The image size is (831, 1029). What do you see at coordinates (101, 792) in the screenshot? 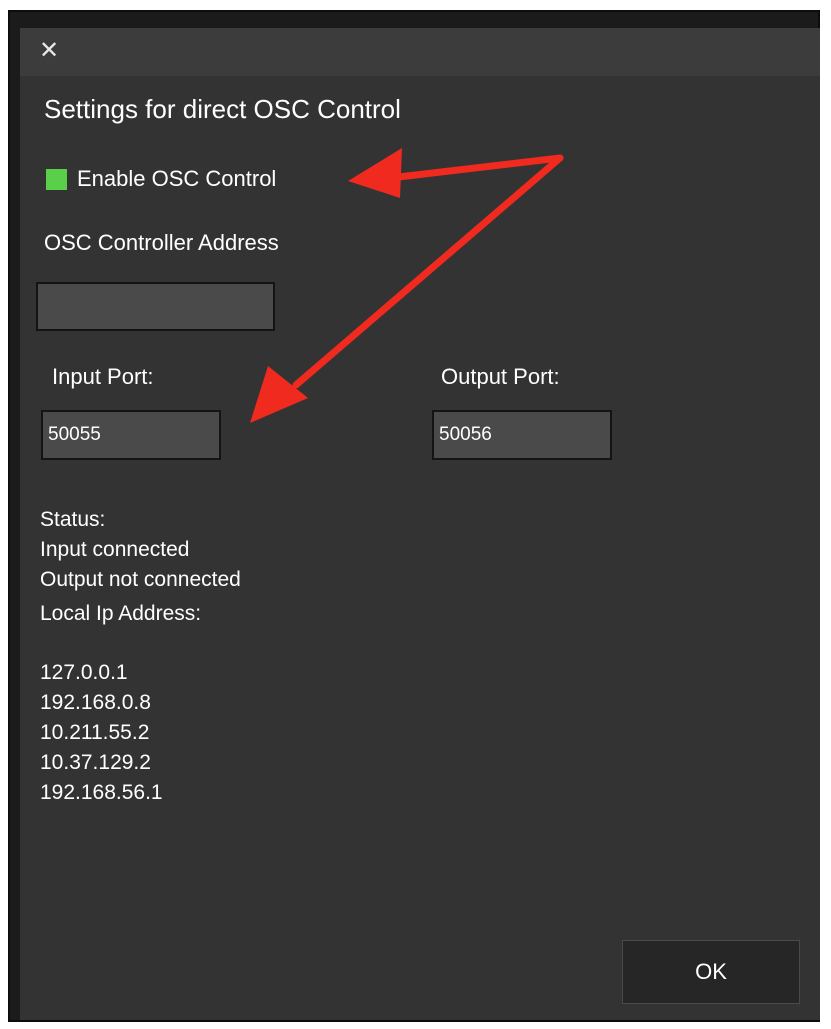
I see `ip-address-item: 192.168.56.1` at bounding box center [101, 792].